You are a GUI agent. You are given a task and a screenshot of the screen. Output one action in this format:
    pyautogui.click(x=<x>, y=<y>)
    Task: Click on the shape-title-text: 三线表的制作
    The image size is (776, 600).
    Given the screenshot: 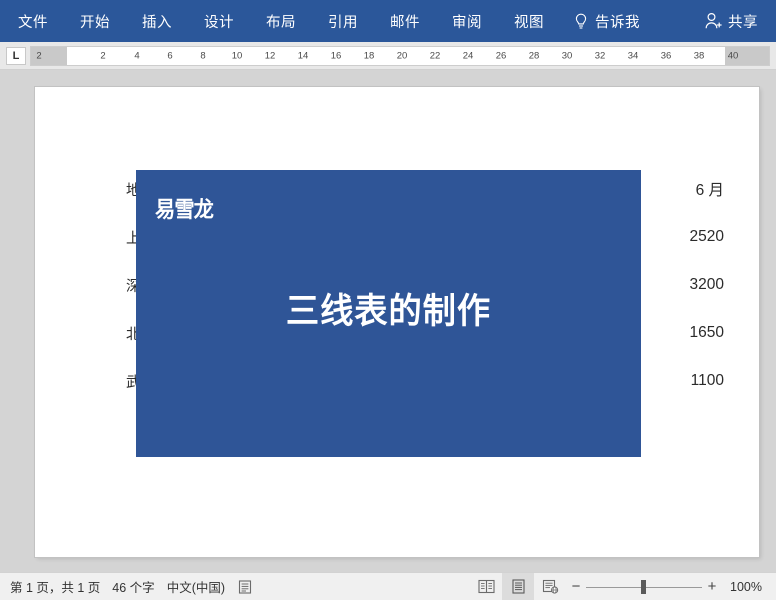 What is the action you would take?
    pyautogui.click(x=388, y=312)
    